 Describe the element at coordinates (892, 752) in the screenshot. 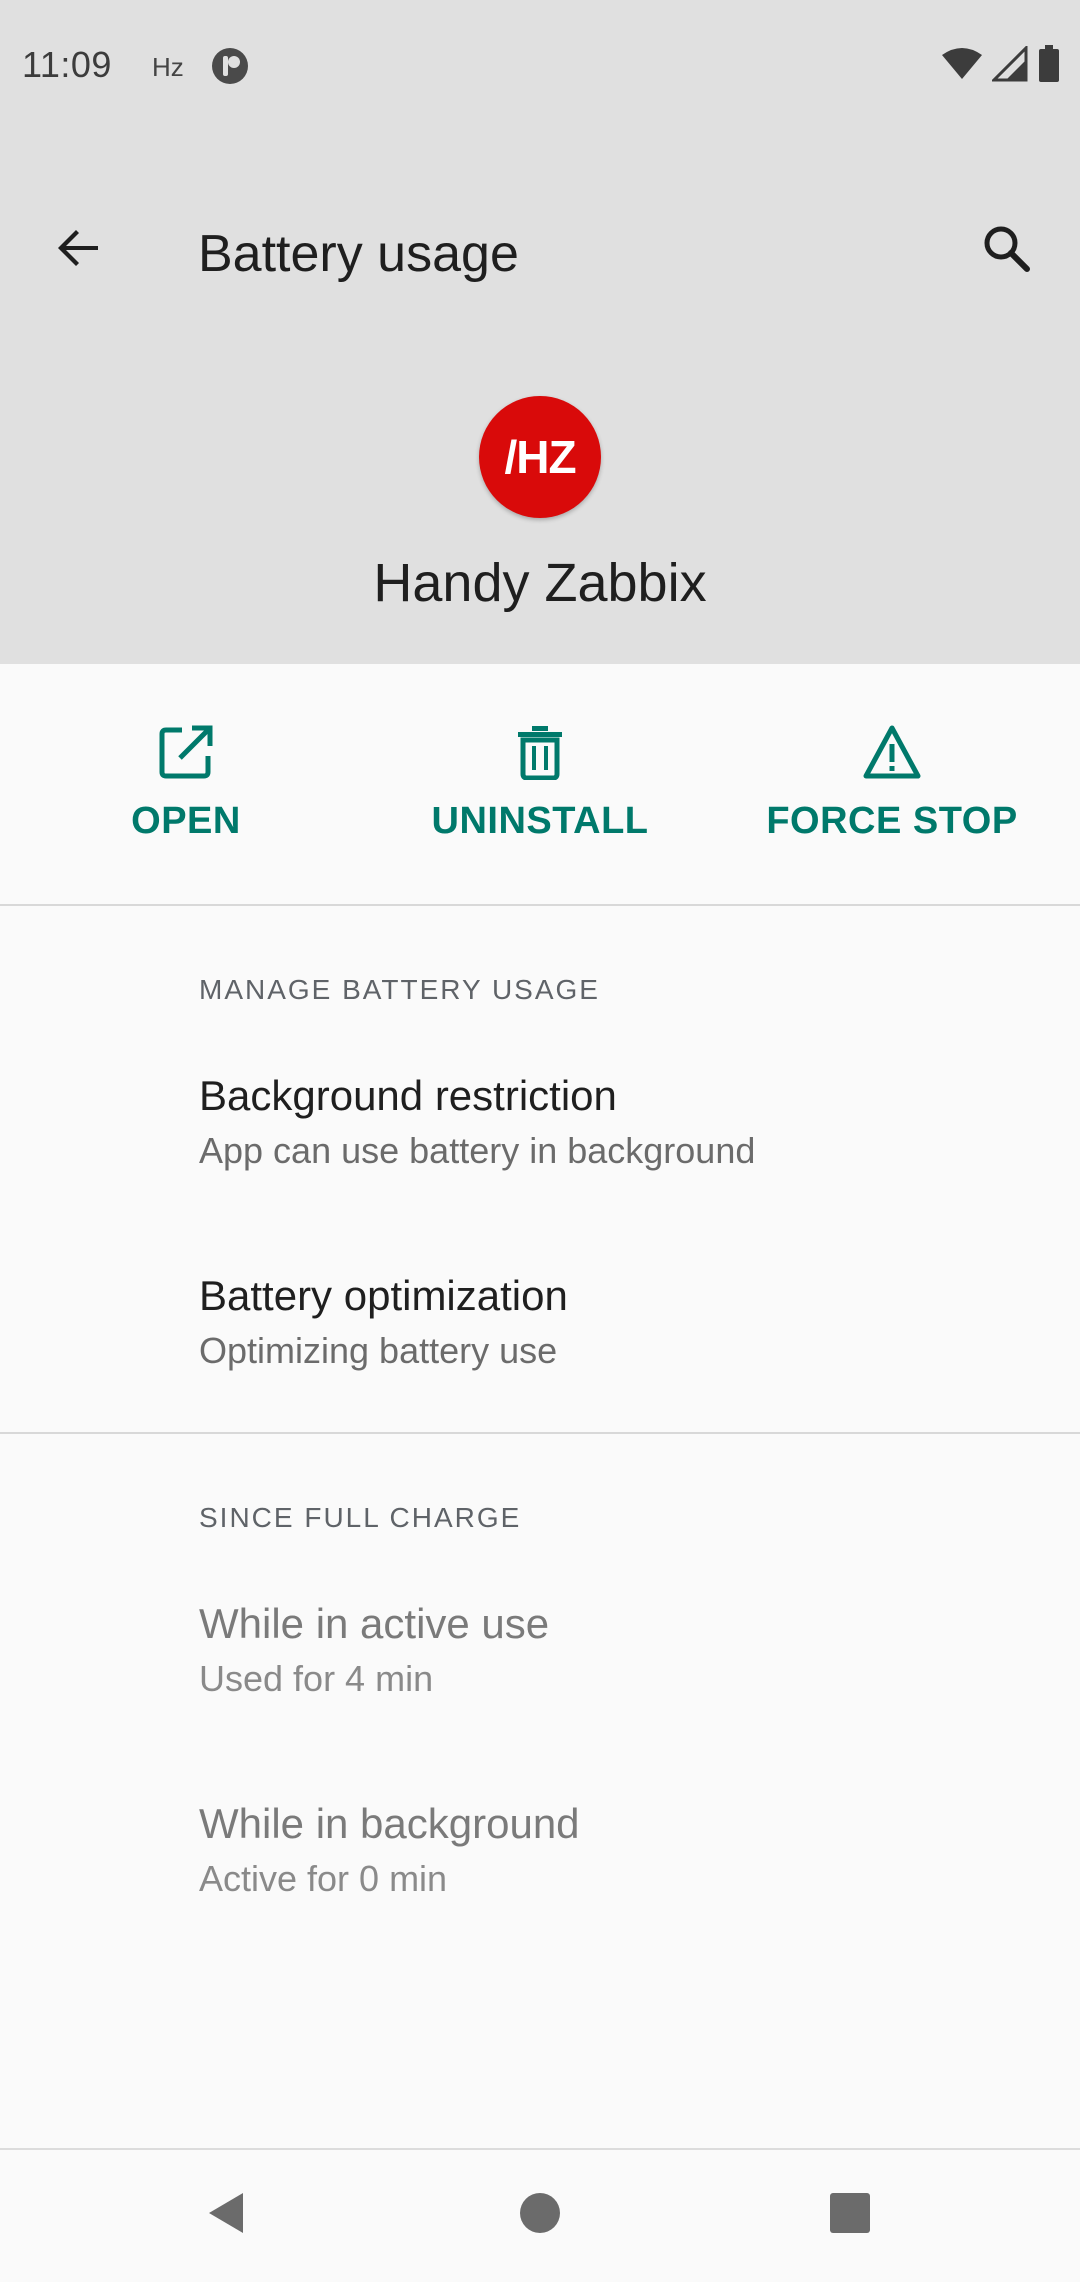

I see `warning-icon` at that location.